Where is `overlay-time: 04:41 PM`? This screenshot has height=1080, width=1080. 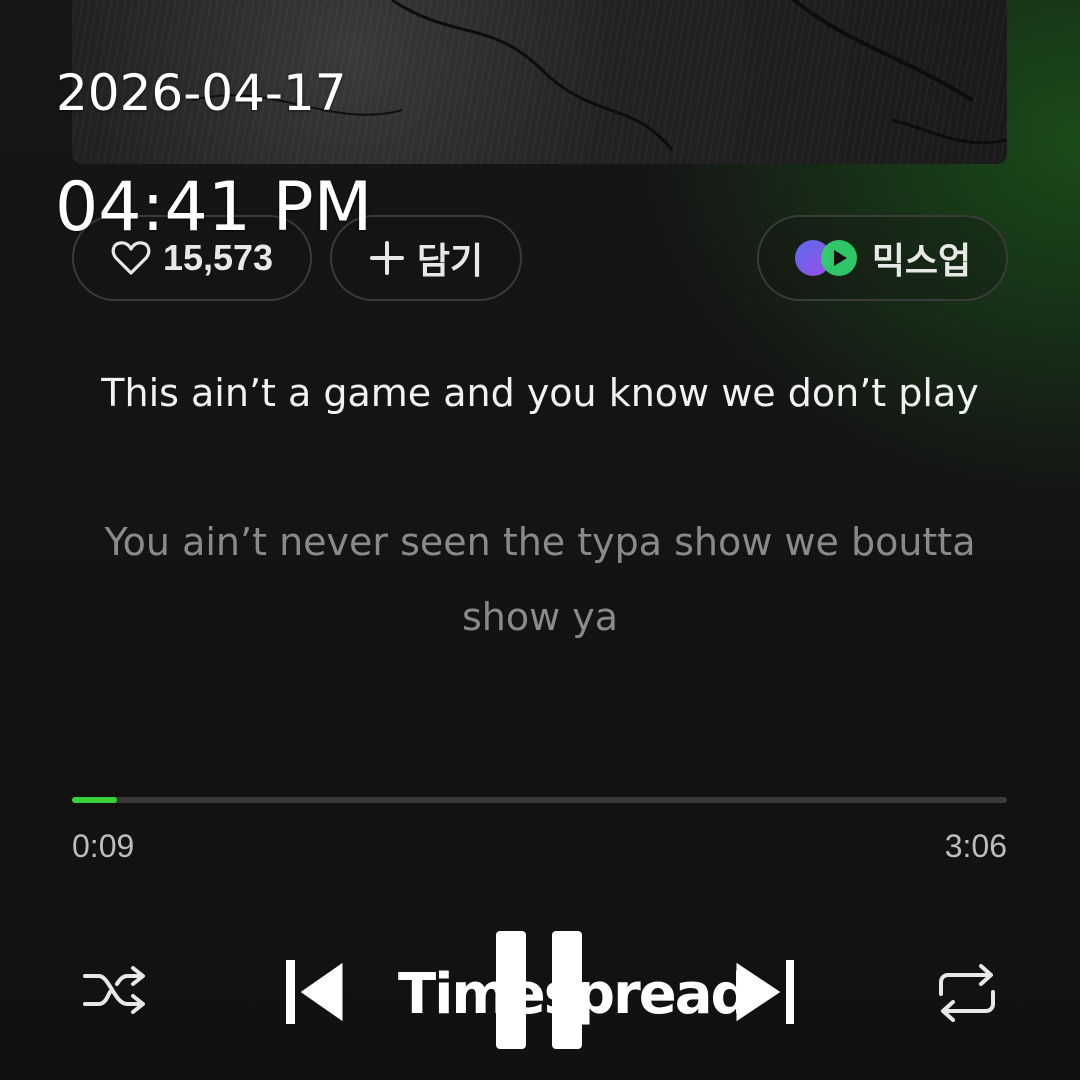
overlay-time: 04:41 PM is located at coordinates (214, 207).